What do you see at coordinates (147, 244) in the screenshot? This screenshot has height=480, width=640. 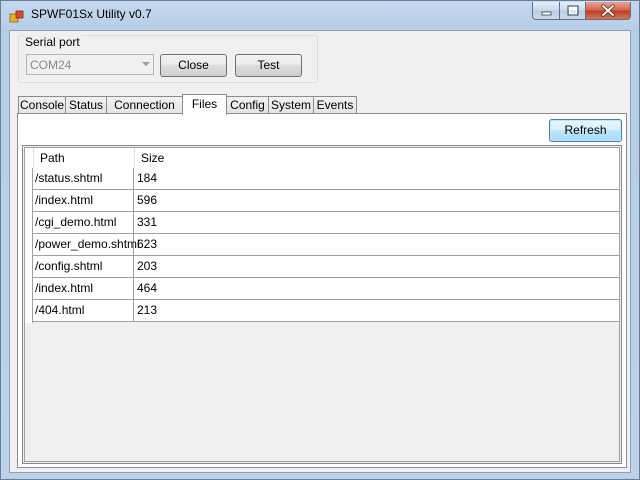 I see `size-cell: 623` at bounding box center [147, 244].